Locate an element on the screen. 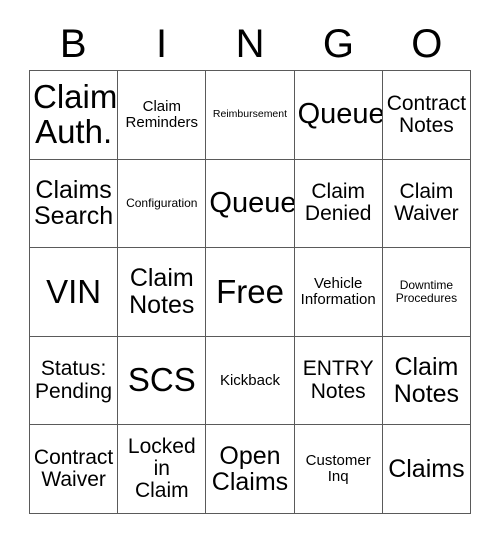  bingo-cell-label: Vehicle Information is located at coordinates (338, 291).